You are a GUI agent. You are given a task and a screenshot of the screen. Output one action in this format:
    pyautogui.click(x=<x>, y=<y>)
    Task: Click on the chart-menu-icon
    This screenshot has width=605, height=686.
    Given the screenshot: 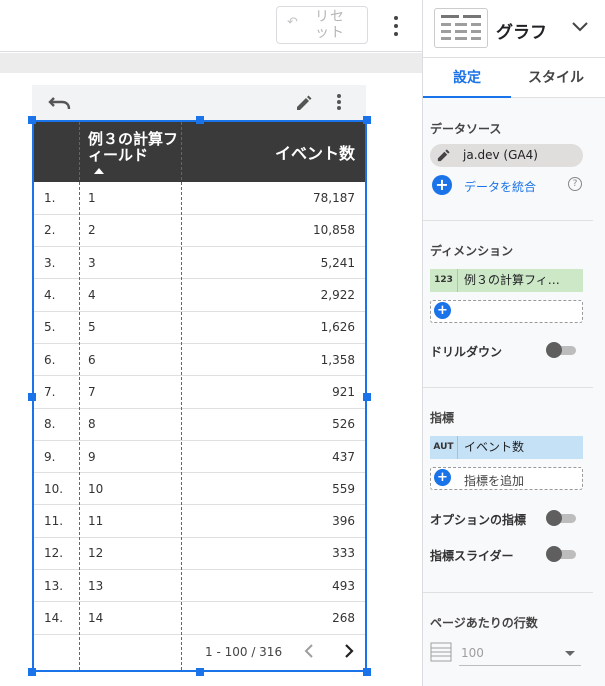 What is the action you would take?
    pyautogui.click(x=339, y=103)
    